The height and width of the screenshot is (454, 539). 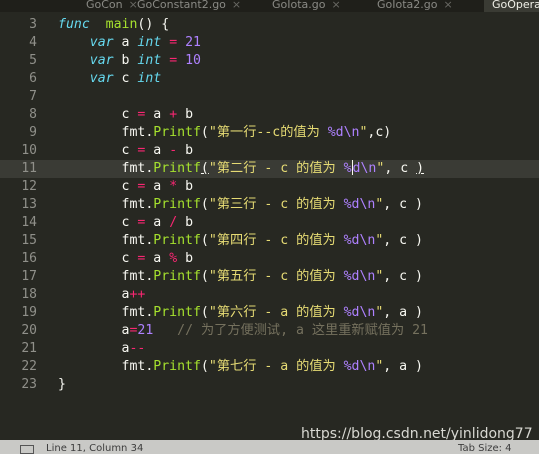 What do you see at coordinates (18, 43) in the screenshot?
I see `line-number: 4` at bounding box center [18, 43].